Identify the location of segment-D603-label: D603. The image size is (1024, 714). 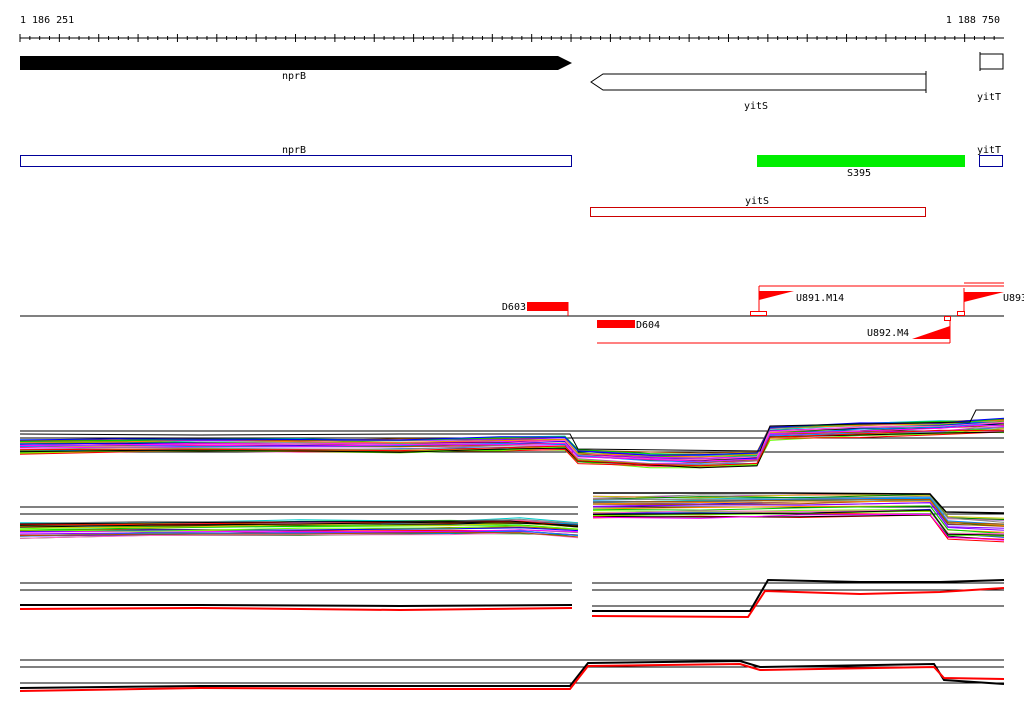
(514, 307).